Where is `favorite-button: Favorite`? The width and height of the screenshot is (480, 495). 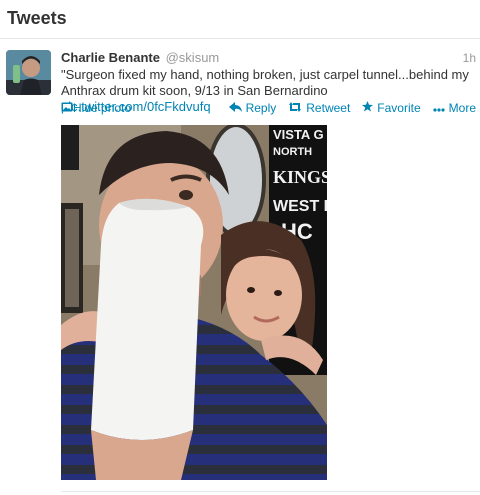
favorite-button: Favorite is located at coordinates (391, 108).